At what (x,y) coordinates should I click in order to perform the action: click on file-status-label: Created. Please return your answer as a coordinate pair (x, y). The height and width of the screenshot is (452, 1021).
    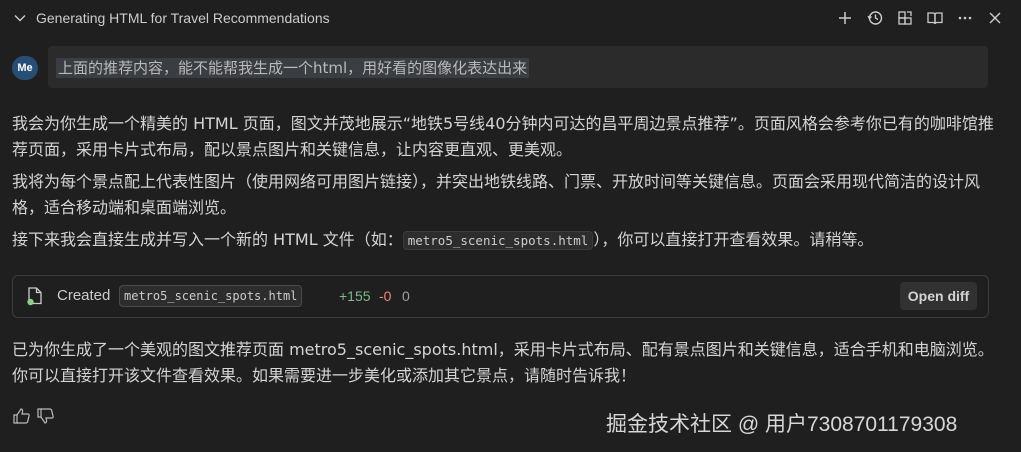
    Looking at the image, I should click on (84, 295).